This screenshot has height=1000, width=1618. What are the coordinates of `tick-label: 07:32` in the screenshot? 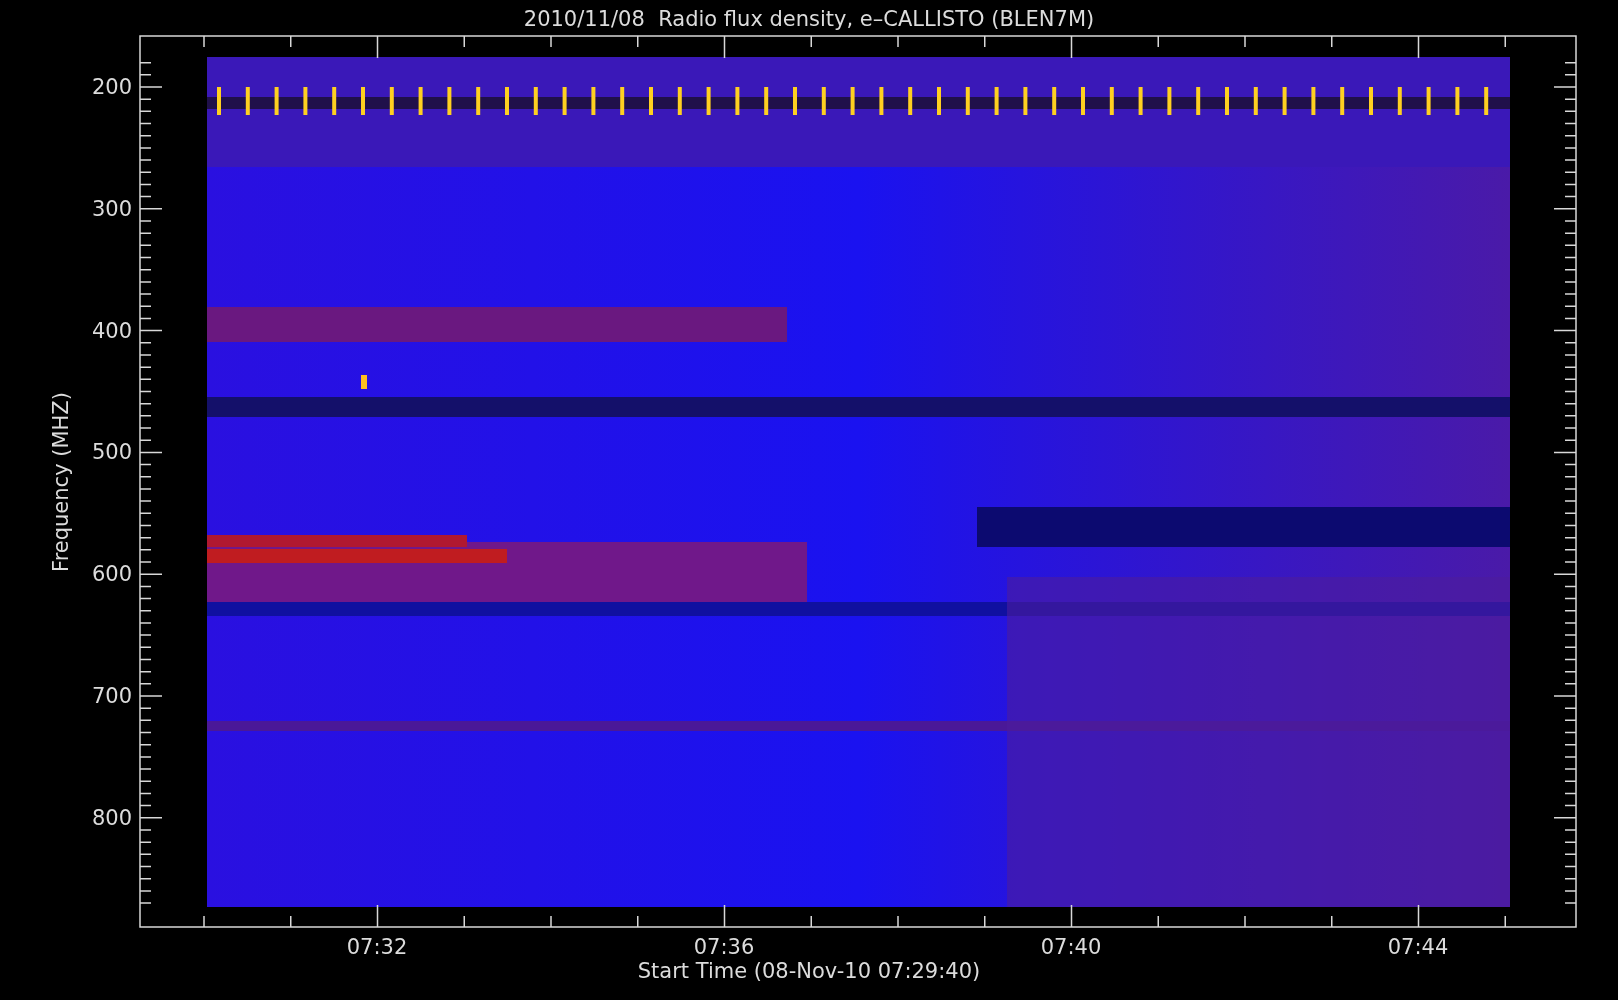 It's located at (377, 947).